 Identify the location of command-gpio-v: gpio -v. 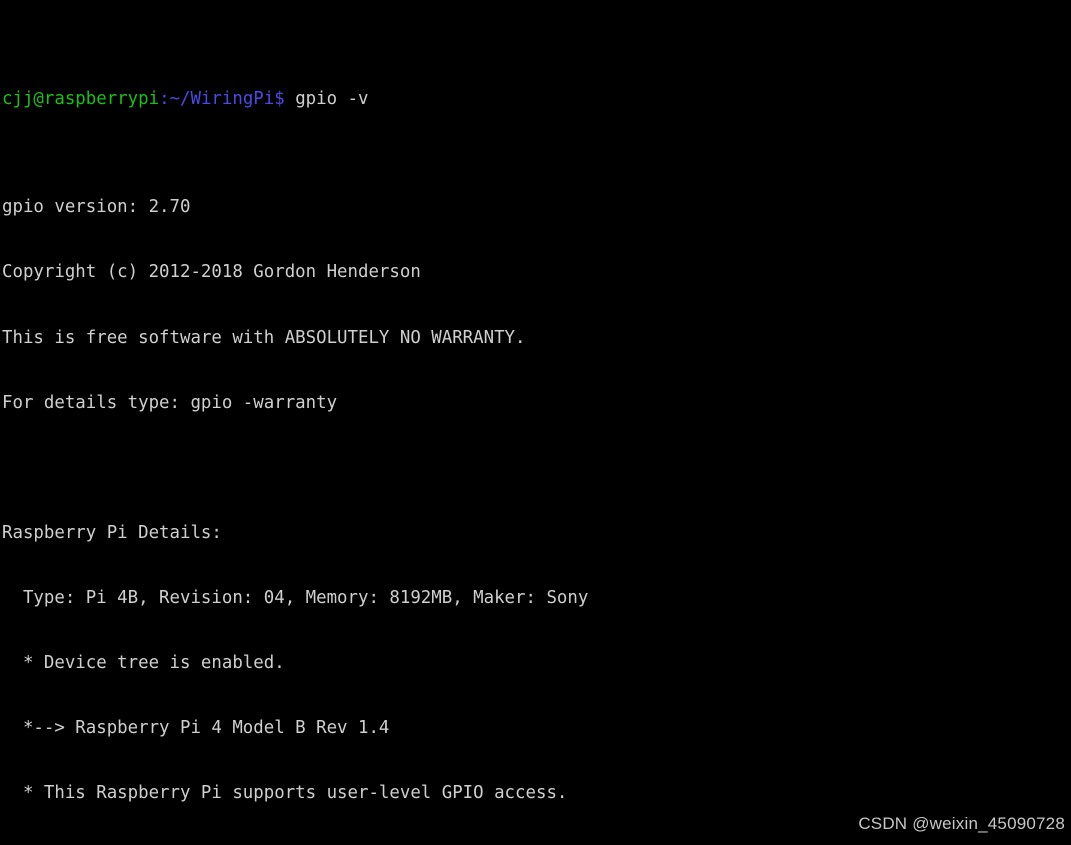
(326, 98).